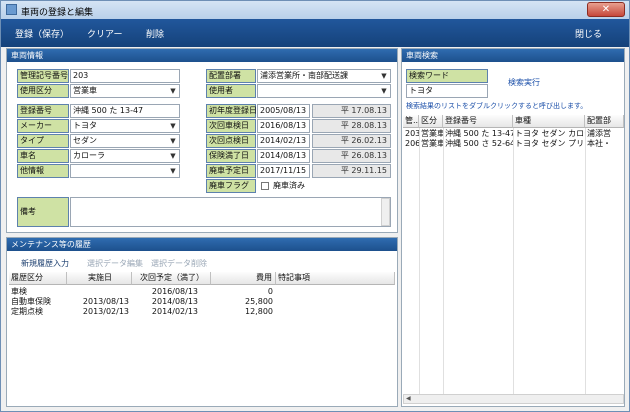 This screenshot has height=412, width=630. What do you see at coordinates (202, 55) in the screenshot?
I see `vehicle-info-header: 車両情報` at bounding box center [202, 55].